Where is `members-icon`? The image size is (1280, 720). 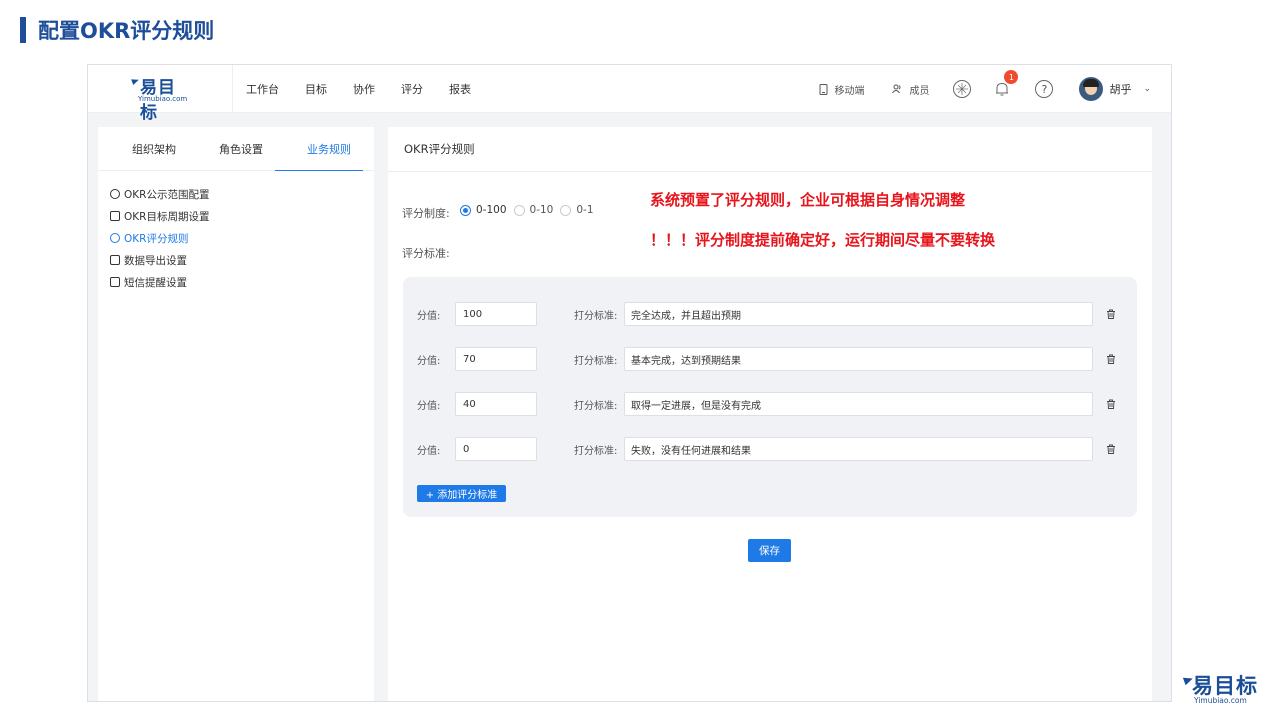
members-icon is located at coordinates (896, 89).